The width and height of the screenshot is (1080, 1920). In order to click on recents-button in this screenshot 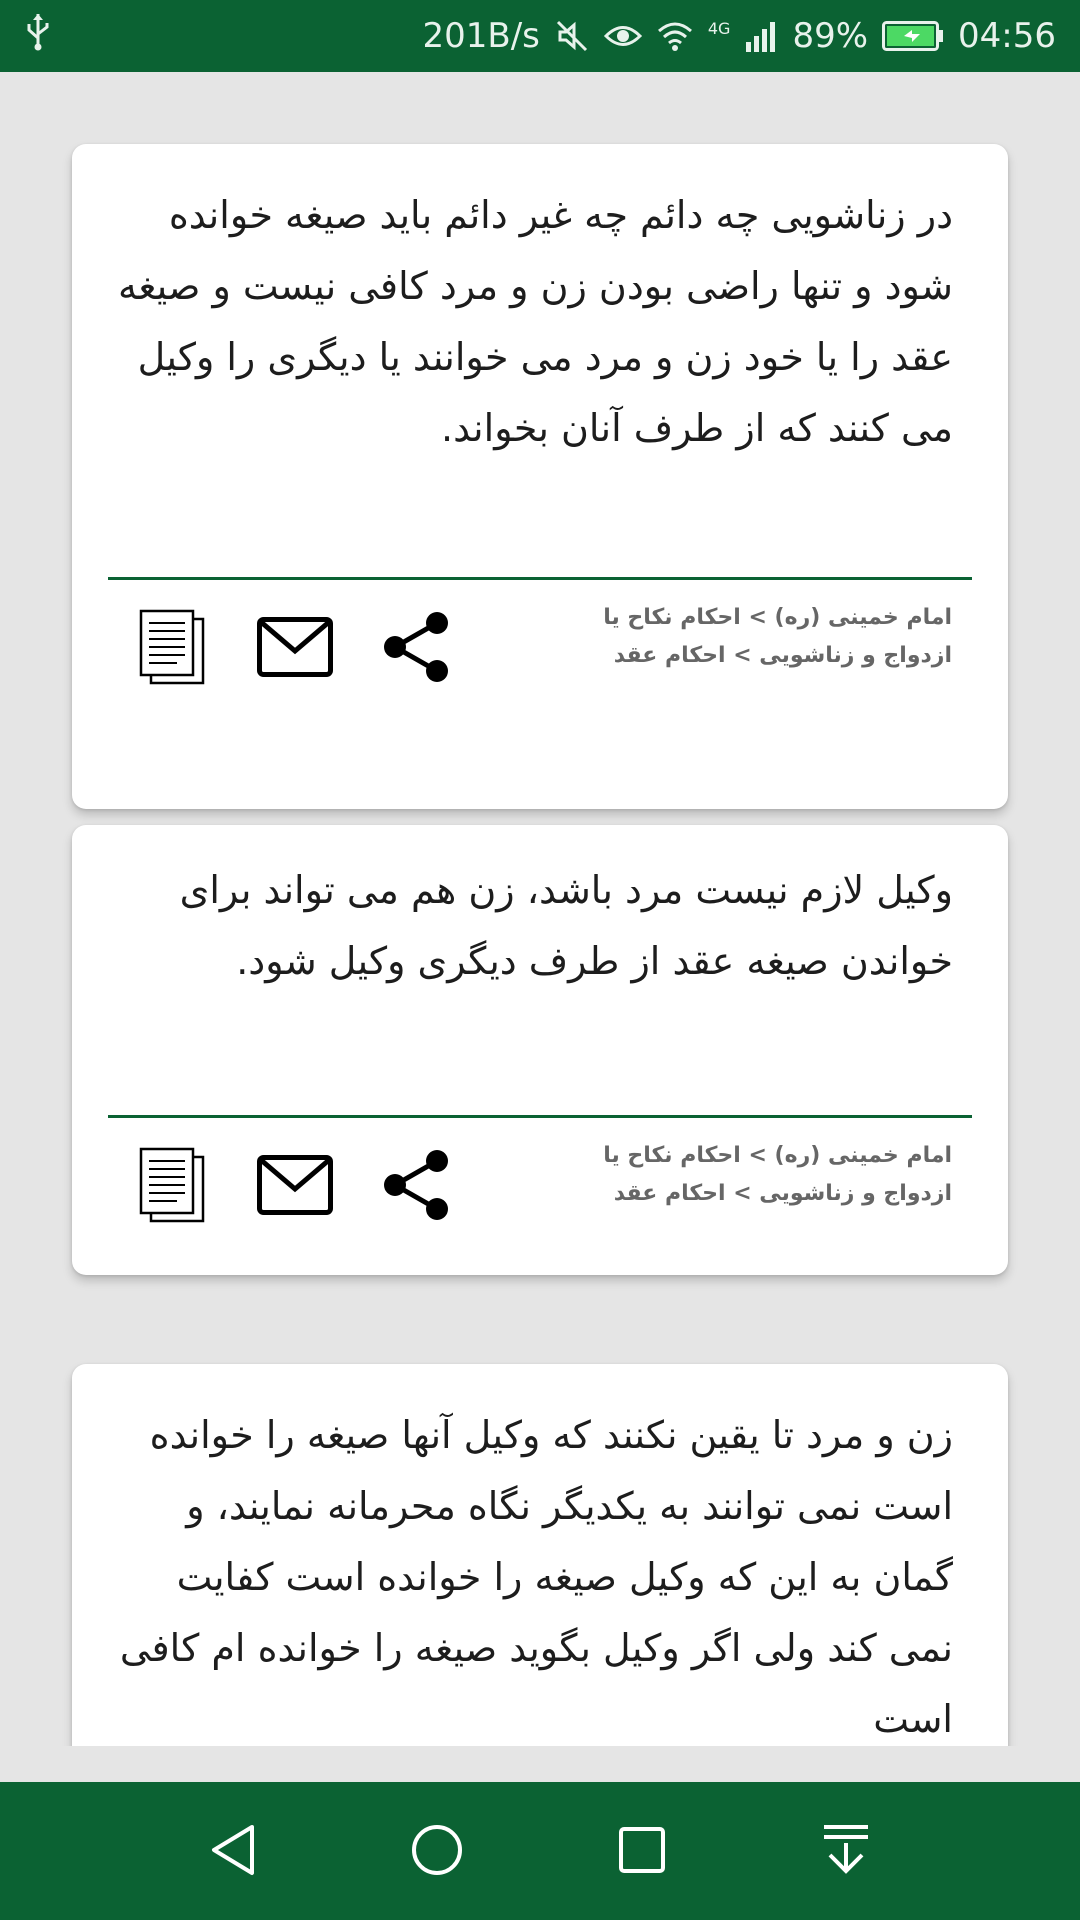, I will do `click(642, 1852)`.